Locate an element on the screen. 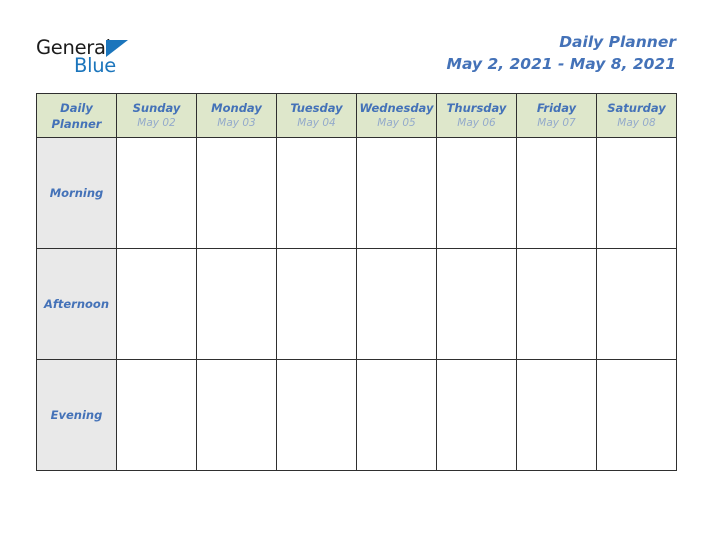 This screenshot has width=712, height=550. day-header-friday: Friday May 07 is located at coordinates (556, 115).